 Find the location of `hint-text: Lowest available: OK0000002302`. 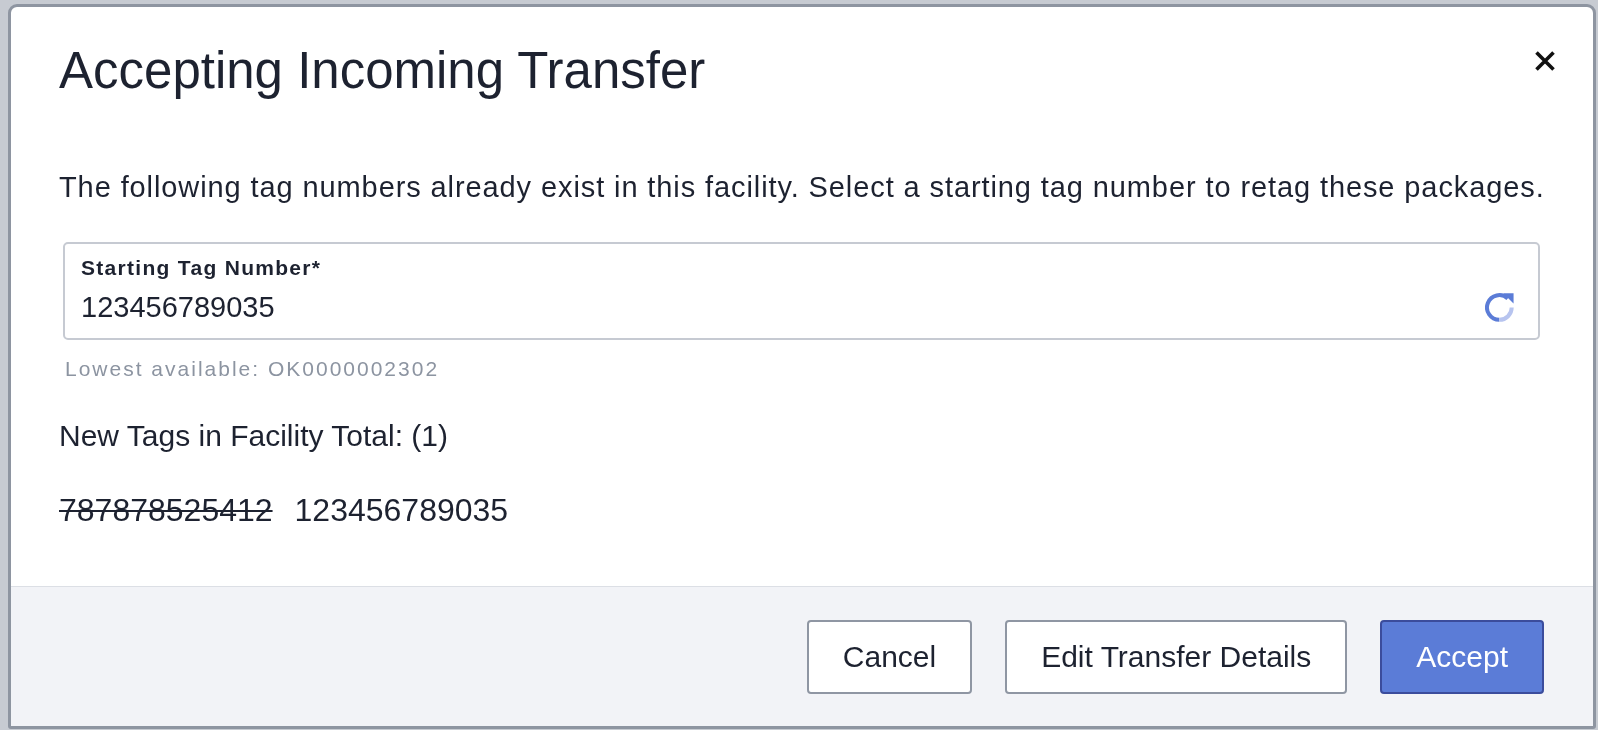

hint-text: Lowest available: OK0000002302 is located at coordinates (252, 368).